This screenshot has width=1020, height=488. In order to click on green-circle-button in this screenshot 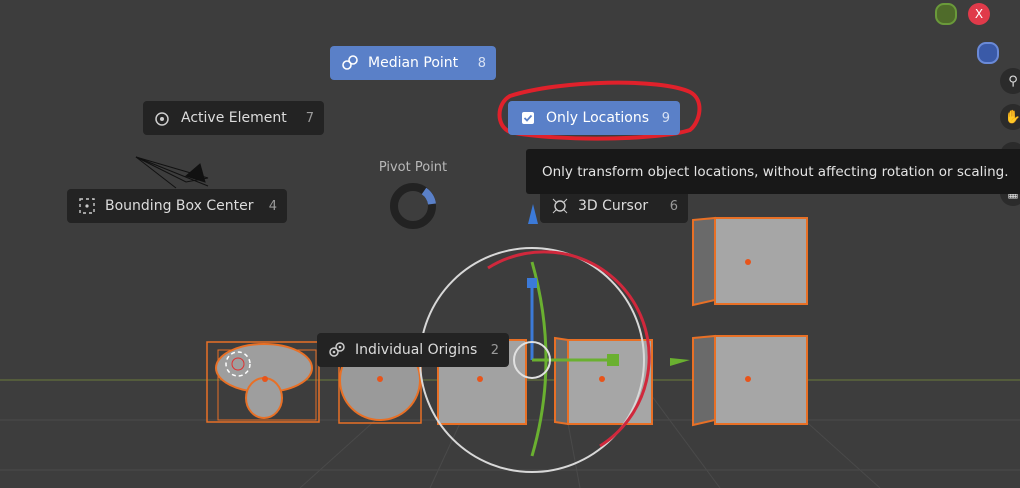, I will do `click(946, 14)`.